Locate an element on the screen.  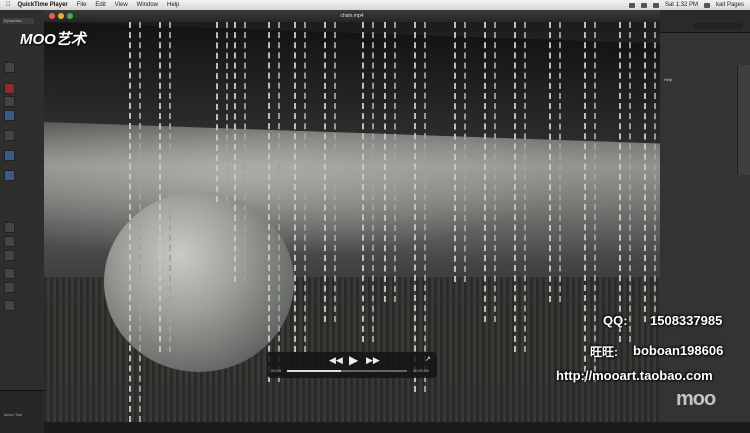
scale-tool-icon is located at coordinates (9, 135).